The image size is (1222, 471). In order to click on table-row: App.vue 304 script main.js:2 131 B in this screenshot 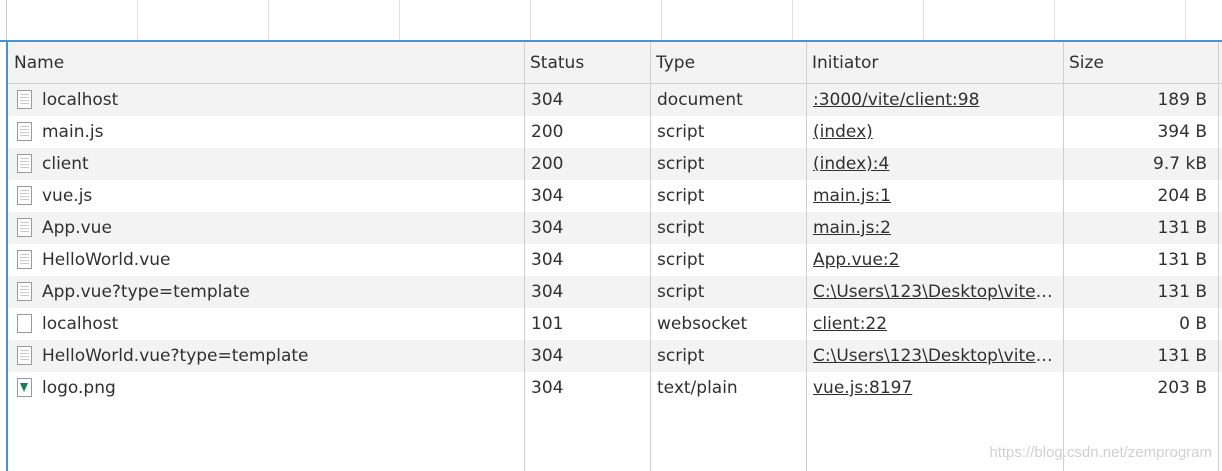, I will do `click(615, 228)`.